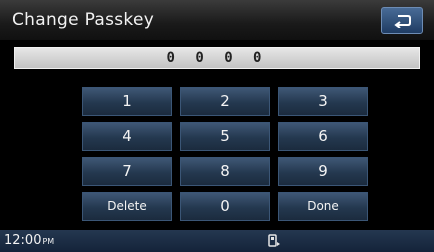 This screenshot has height=252, width=434. I want to click on key-0: 0, so click(225, 206).